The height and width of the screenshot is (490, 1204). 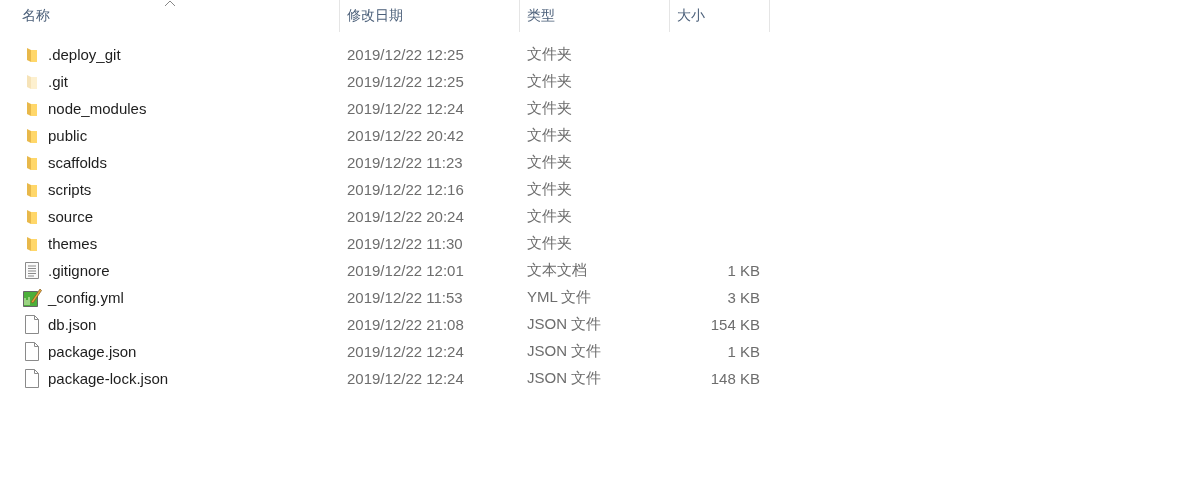 I want to click on modified-date: 2019/12/22 20:24, so click(x=405, y=216).